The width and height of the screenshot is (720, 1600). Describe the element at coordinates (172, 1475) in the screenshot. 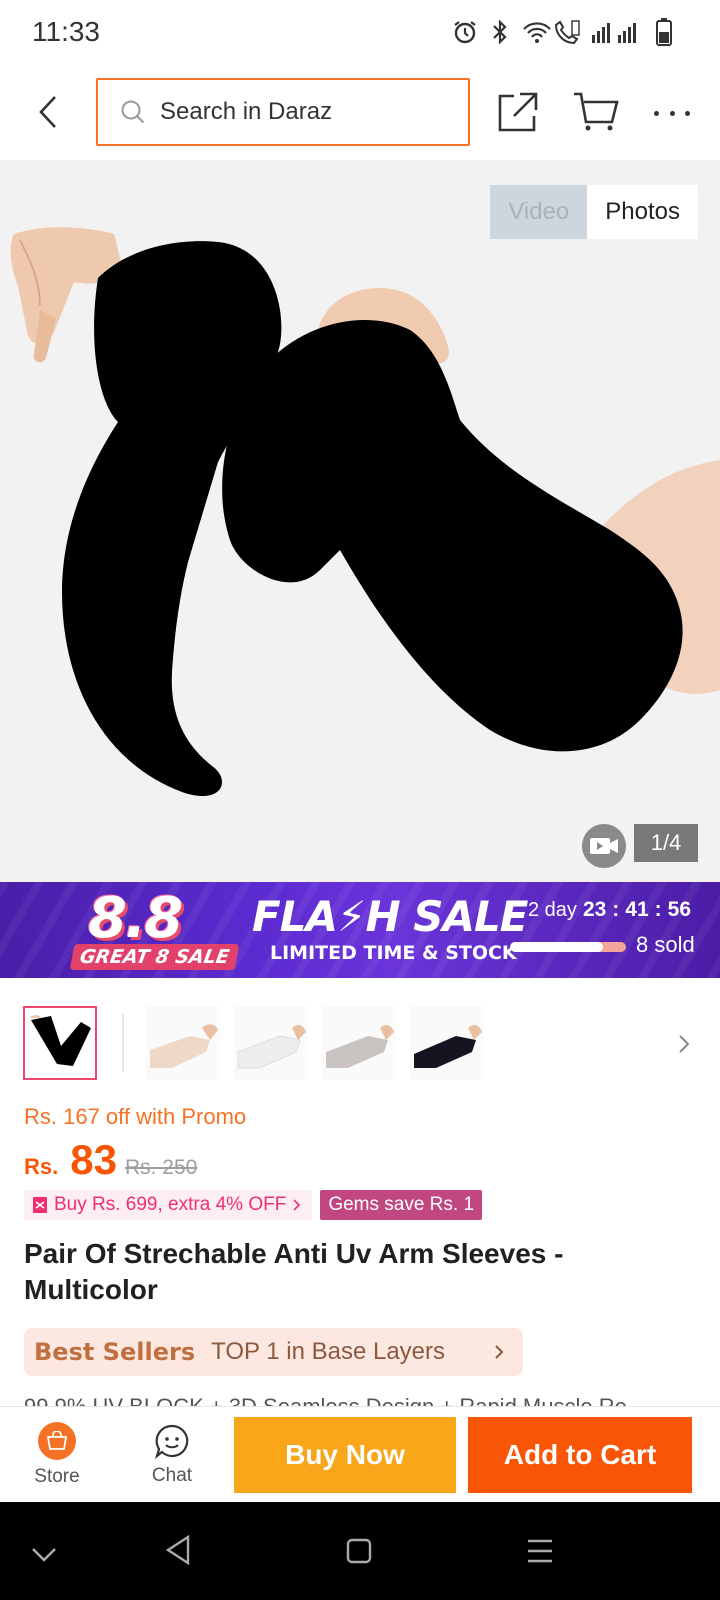

I see `chat-label: Chat` at that location.